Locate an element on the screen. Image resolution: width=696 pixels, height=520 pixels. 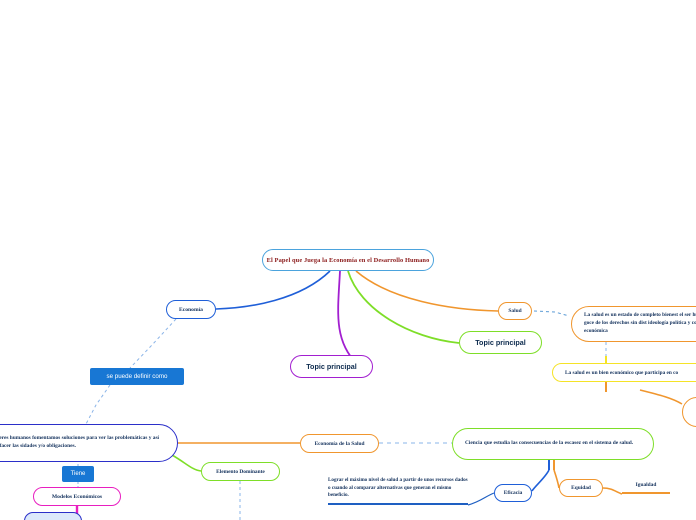
node-elemento-dominante-label: Elemento Dominante is located at coordinates (240, 471).